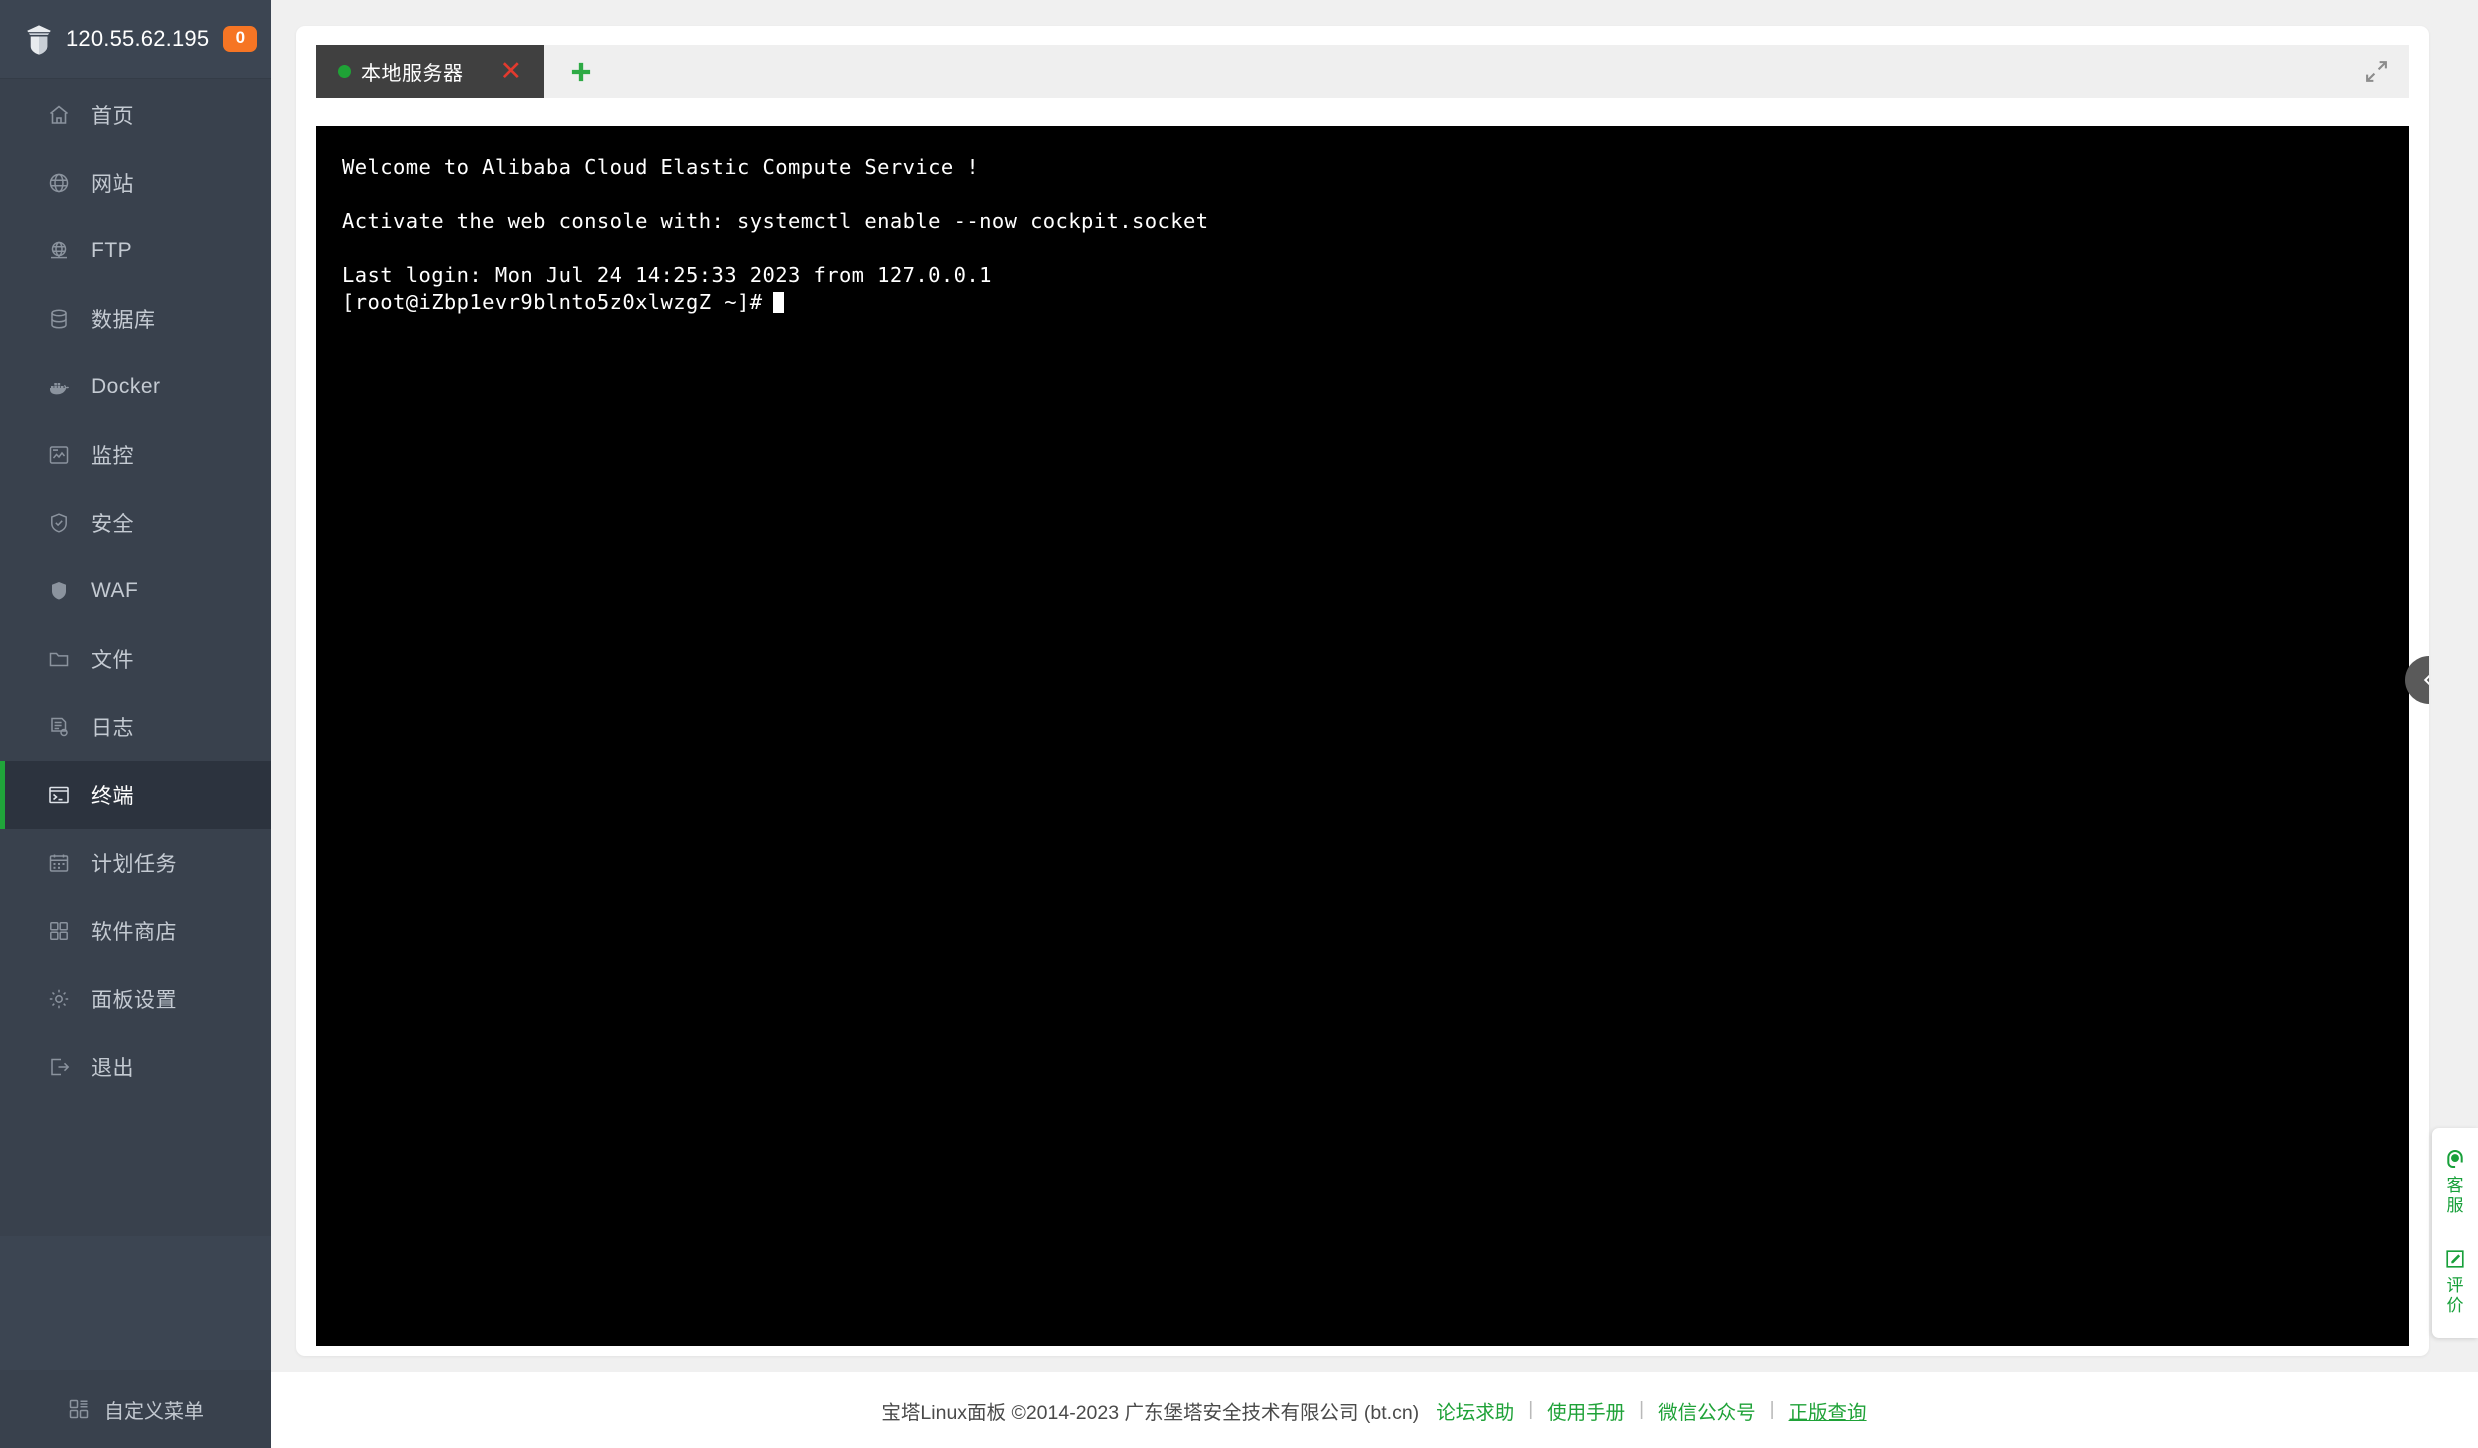 The image size is (2478, 1448). I want to click on tabbar-spacer, so click(1480, 71).